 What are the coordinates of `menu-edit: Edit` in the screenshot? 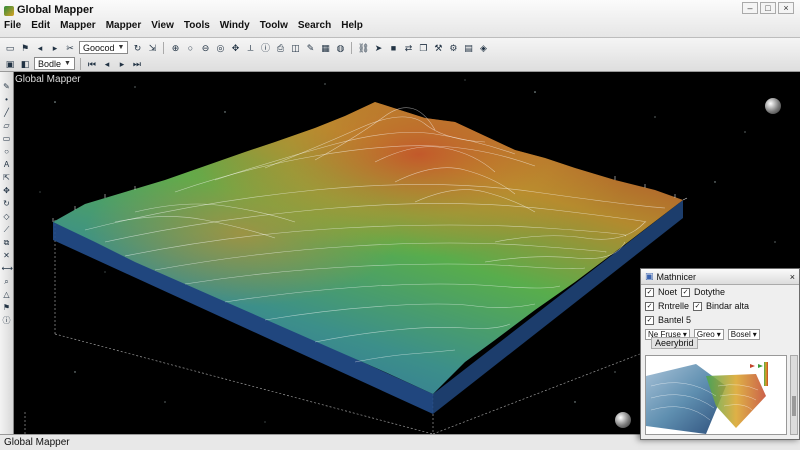 It's located at (40, 25).